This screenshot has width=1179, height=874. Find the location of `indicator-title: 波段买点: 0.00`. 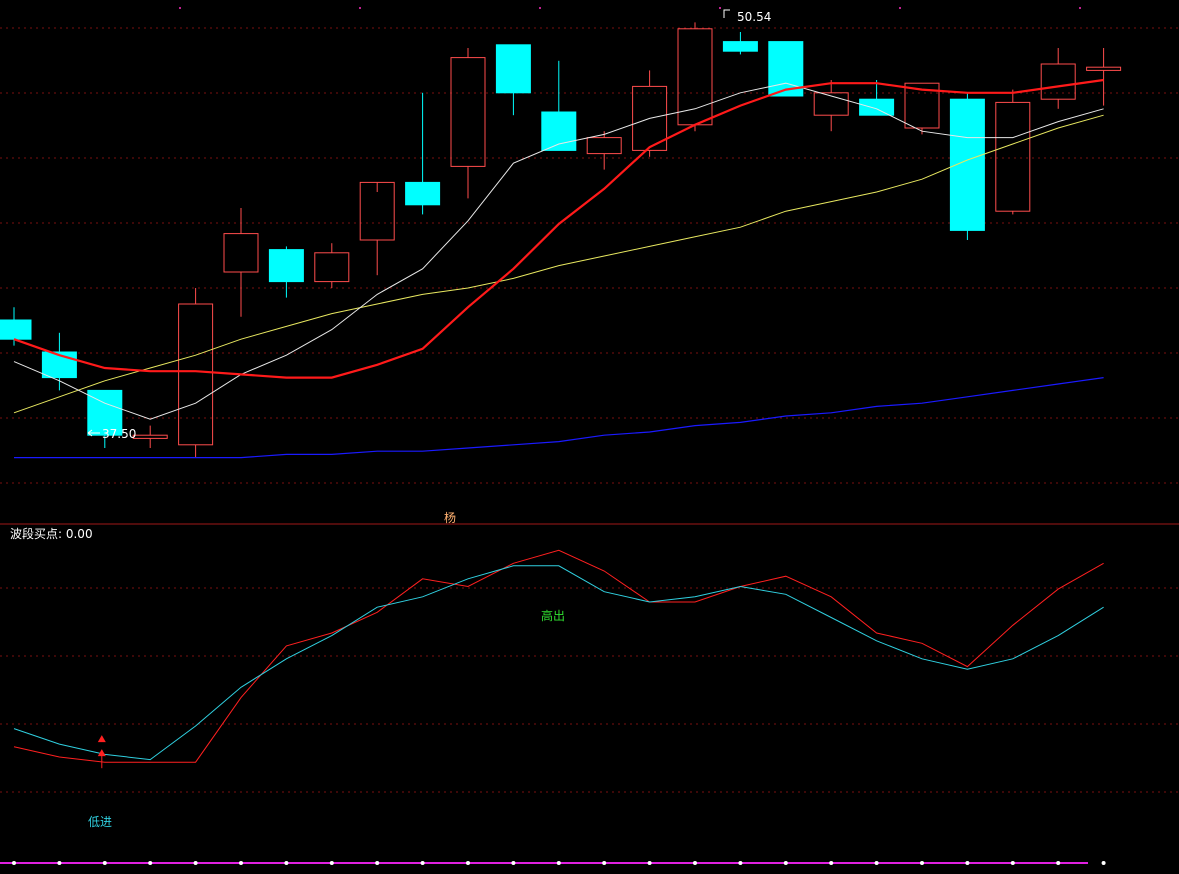

indicator-title: 波段买点: 0.00 is located at coordinates (51, 533).